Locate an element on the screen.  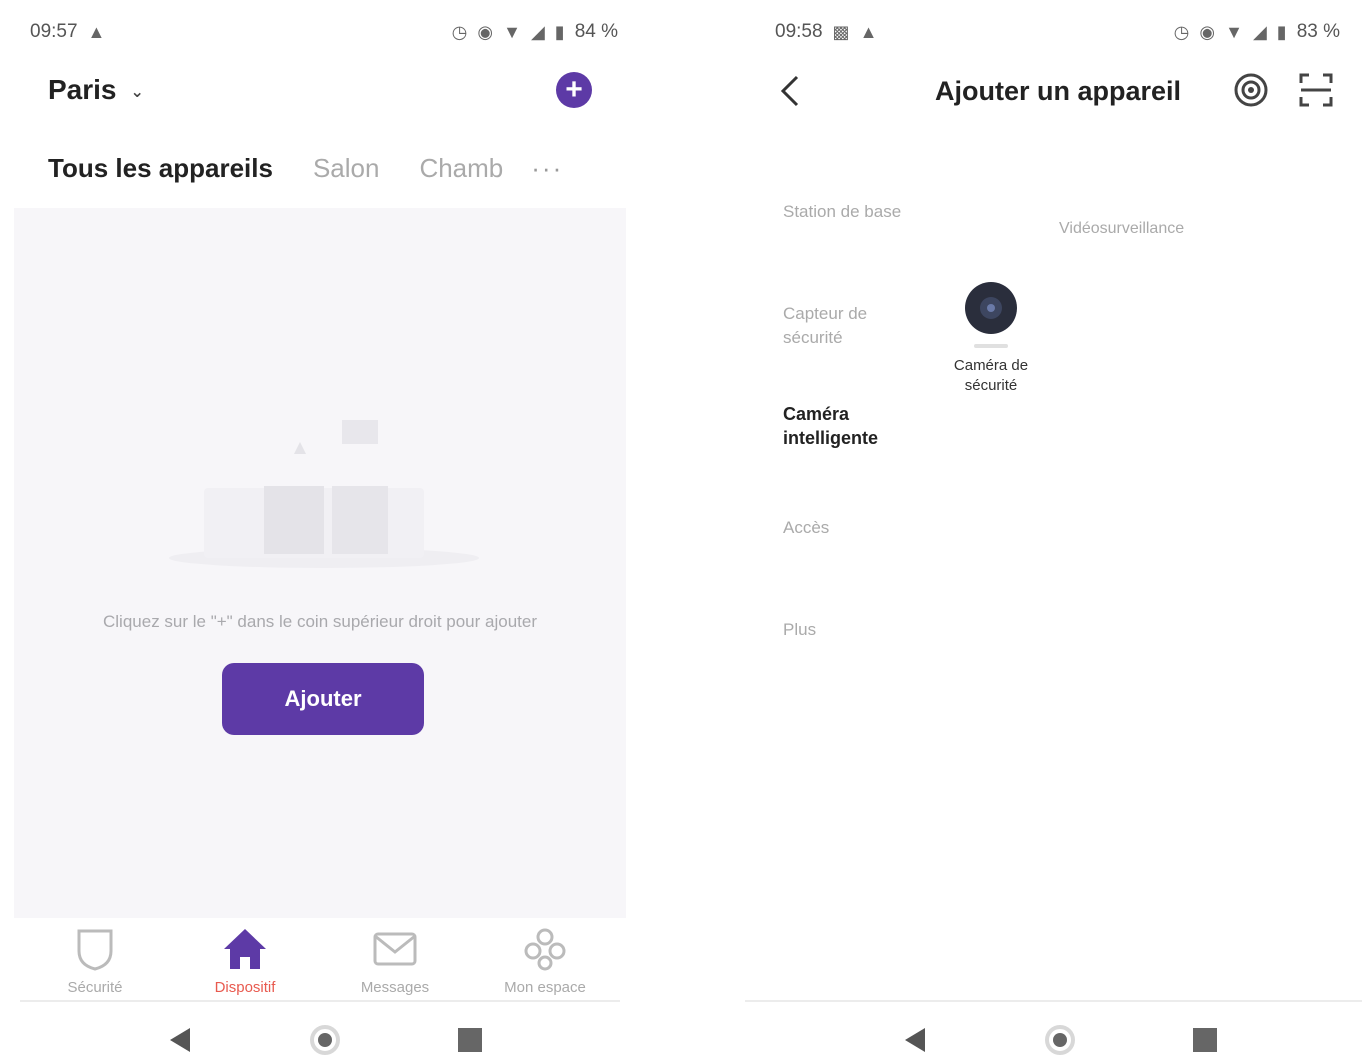
add-device-header: Ajouter un appareil is located at coordinates (1053, 92).